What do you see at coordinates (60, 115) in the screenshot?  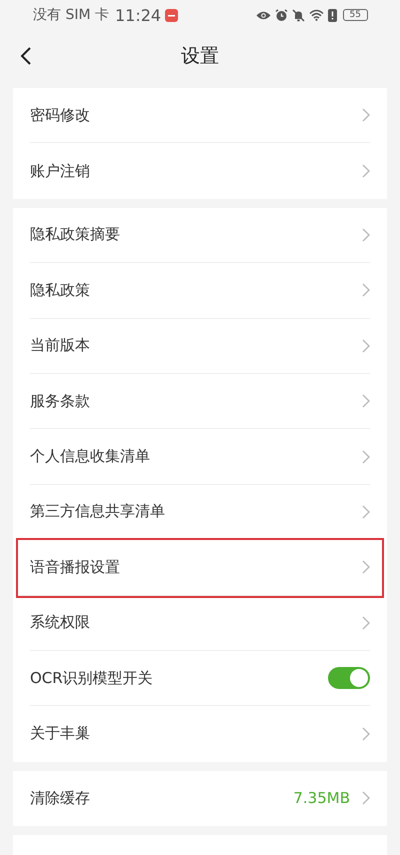 I see `row-label: 密码修改` at bounding box center [60, 115].